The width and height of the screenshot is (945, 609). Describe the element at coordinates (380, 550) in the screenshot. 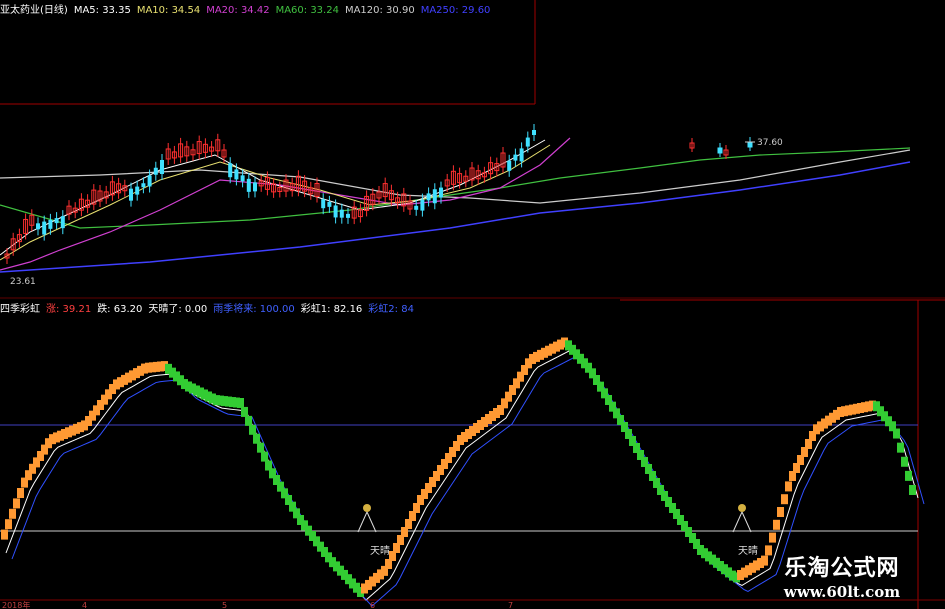

I see `sunny-label-1: 天晴` at that location.